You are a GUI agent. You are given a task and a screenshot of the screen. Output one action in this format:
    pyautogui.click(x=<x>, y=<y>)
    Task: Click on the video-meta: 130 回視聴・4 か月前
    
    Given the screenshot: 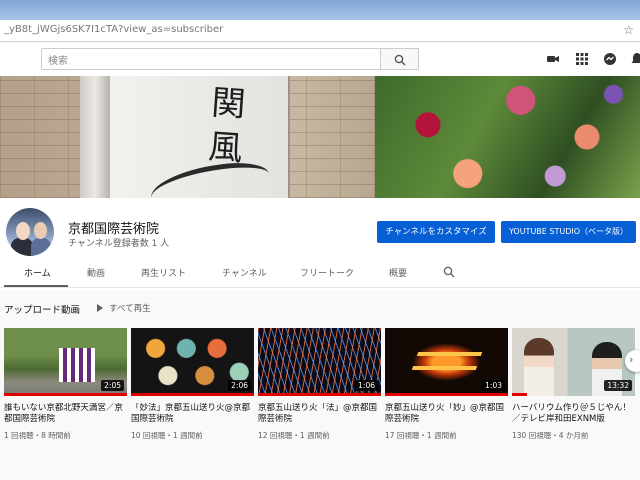 What is the action you would take?
    pyautogui.click(x=550, y=435)
    